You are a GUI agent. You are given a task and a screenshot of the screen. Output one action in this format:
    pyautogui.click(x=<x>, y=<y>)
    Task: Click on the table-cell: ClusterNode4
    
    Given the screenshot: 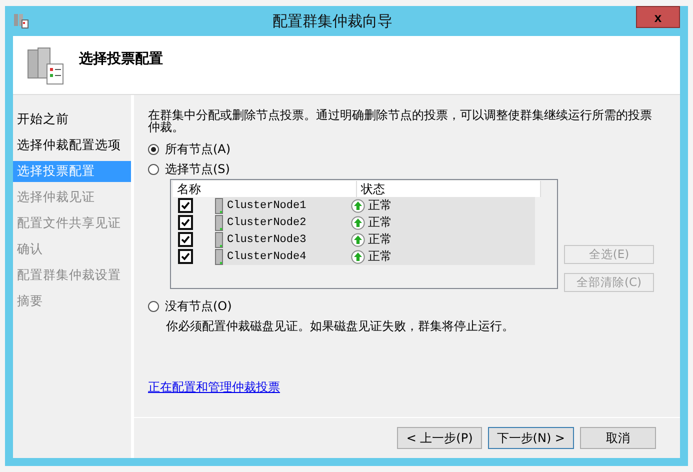 What is the action you would take?
    pyautogui.click(x=287, y=256)
    